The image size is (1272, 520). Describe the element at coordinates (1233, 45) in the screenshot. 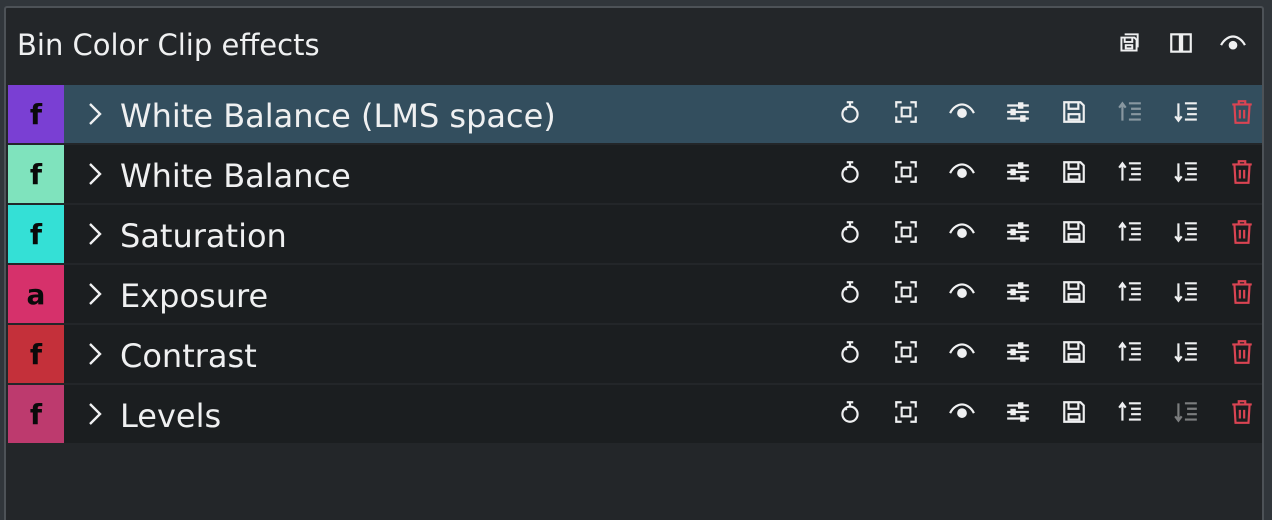

I see `visibility-icon` at that location.